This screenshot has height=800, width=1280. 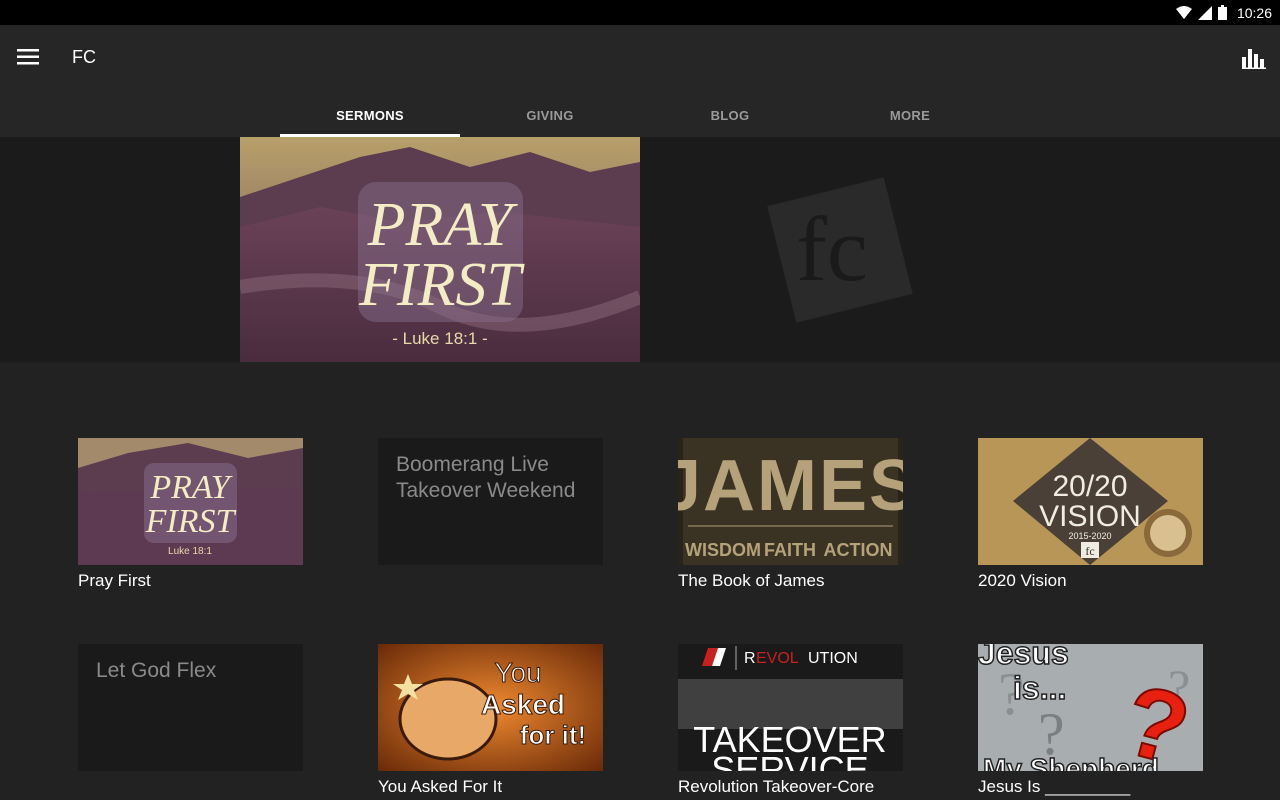 I want to click on hero-featured-image: PRAY FIRST - Luke 18:1 -, so click(x=440, y=249).